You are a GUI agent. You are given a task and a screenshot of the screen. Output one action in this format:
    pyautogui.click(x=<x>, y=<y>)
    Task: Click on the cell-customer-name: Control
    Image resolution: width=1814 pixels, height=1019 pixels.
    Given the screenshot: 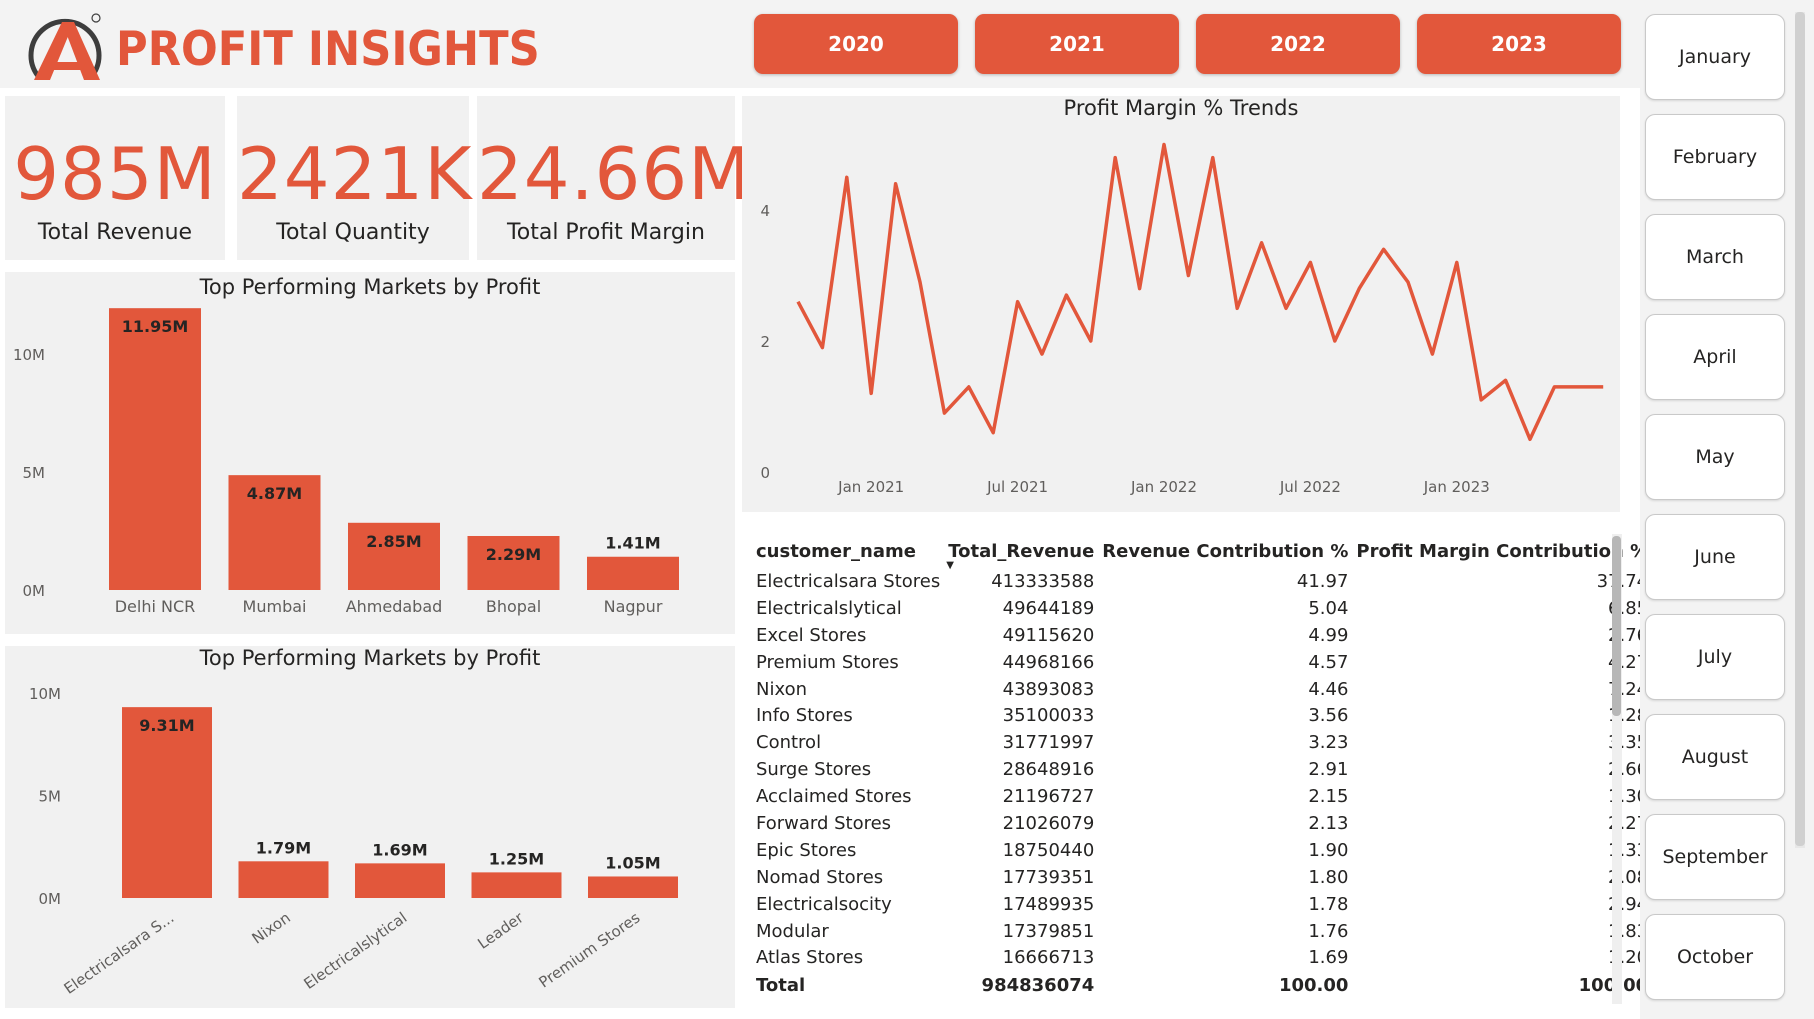 What is the action you would take?
    pyautogui.click(x=789, y=743)
    